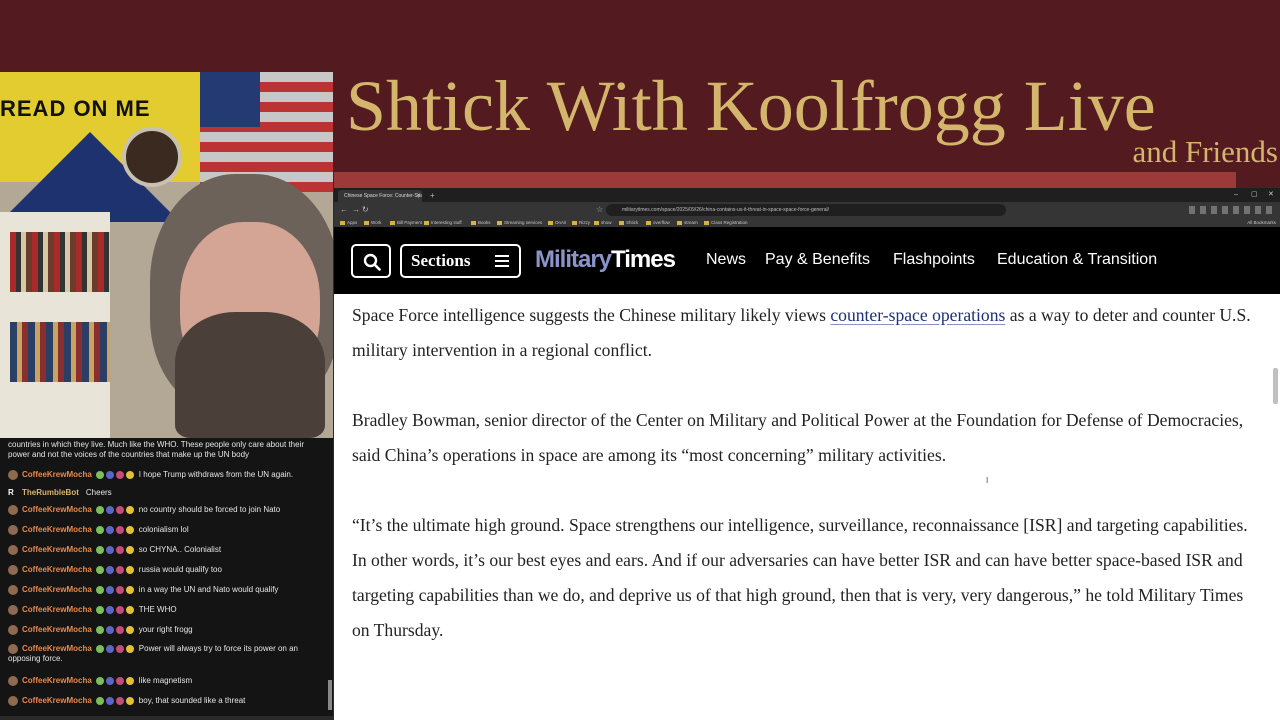  I want to click on nav-news: News, so click(726, 260).